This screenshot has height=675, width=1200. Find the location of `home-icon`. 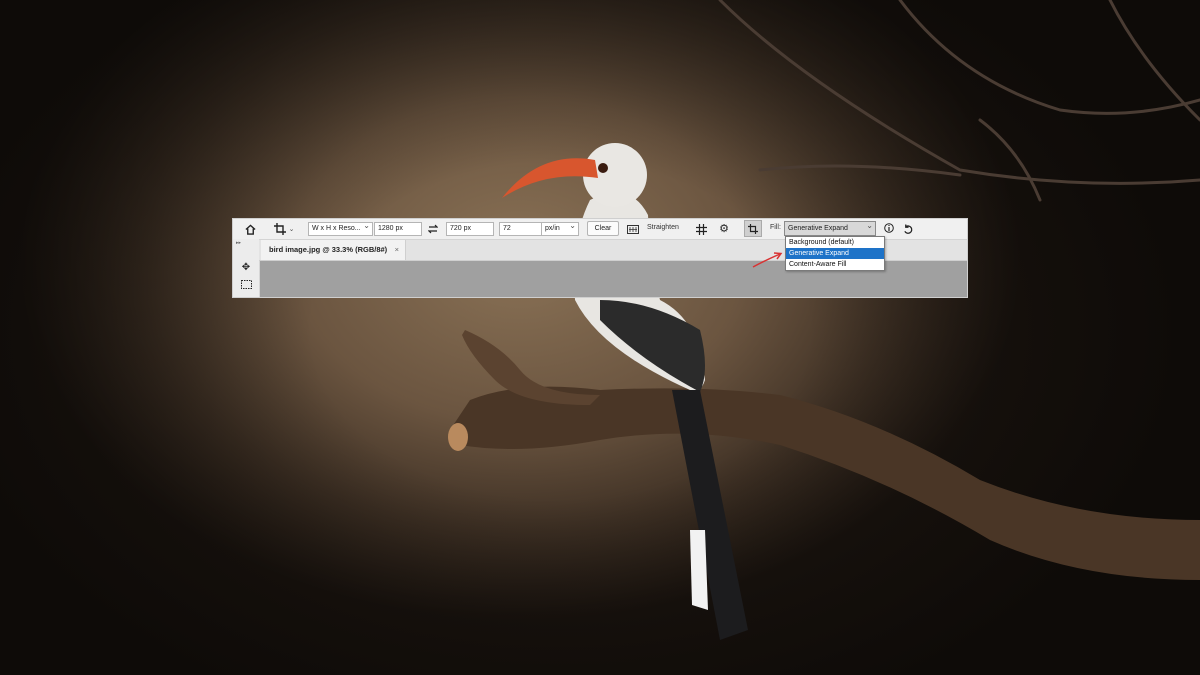

home-icon is located at coordinates (250, 229).